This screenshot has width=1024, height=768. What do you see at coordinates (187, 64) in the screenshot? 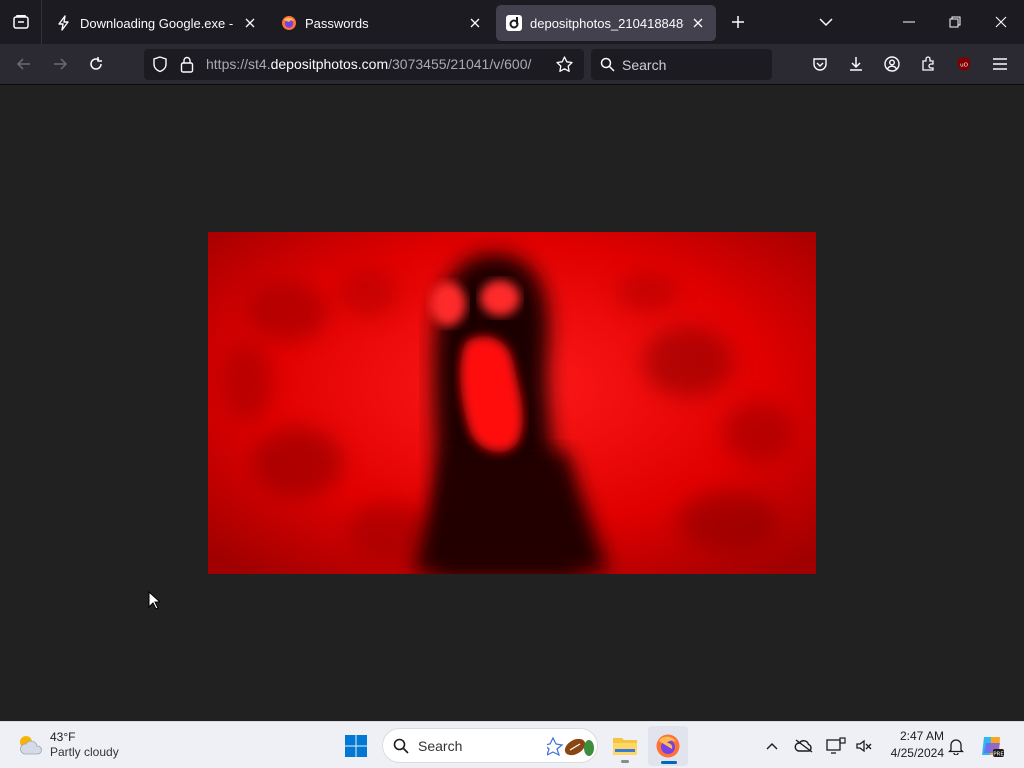
I see `padlock-icon` at bounding box center [187, 64].